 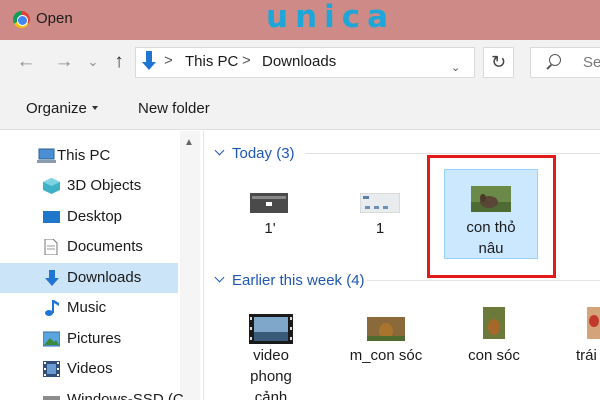 What do you see at coordinates (26, 62) in the screenshot?
I see `back-arrow-icon: ←` at bounding box center [26, 62].